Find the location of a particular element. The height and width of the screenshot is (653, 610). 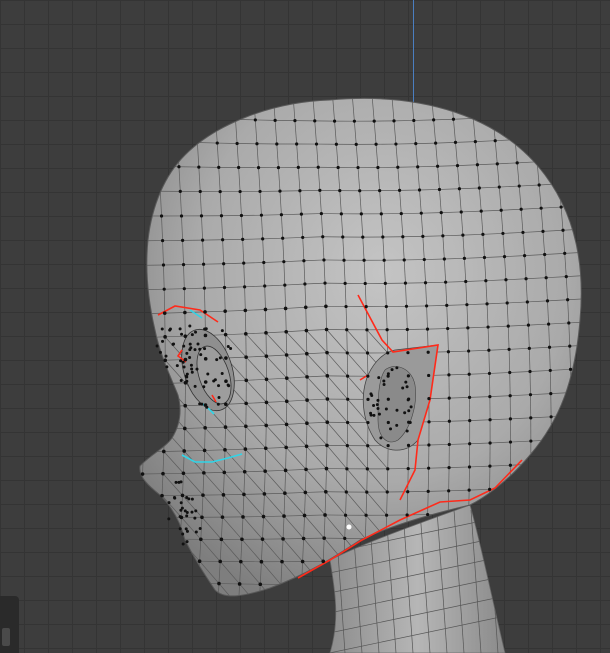

side-panel-tab is located at coordinates (9, 624).